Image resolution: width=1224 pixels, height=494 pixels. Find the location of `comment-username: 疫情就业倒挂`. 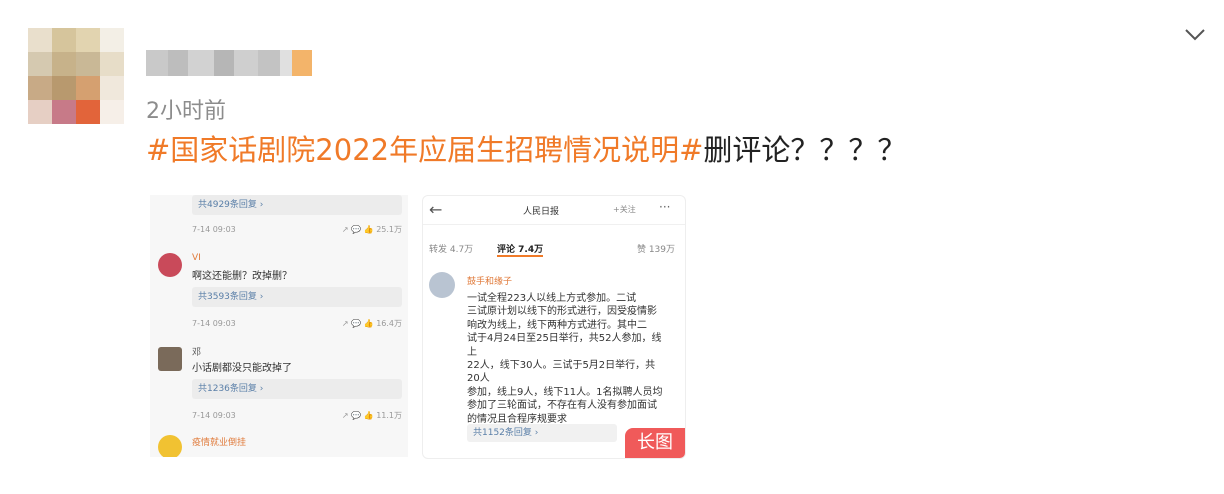

comment-username: 疫情就业倒挂 is located at coordinates (219, 443).